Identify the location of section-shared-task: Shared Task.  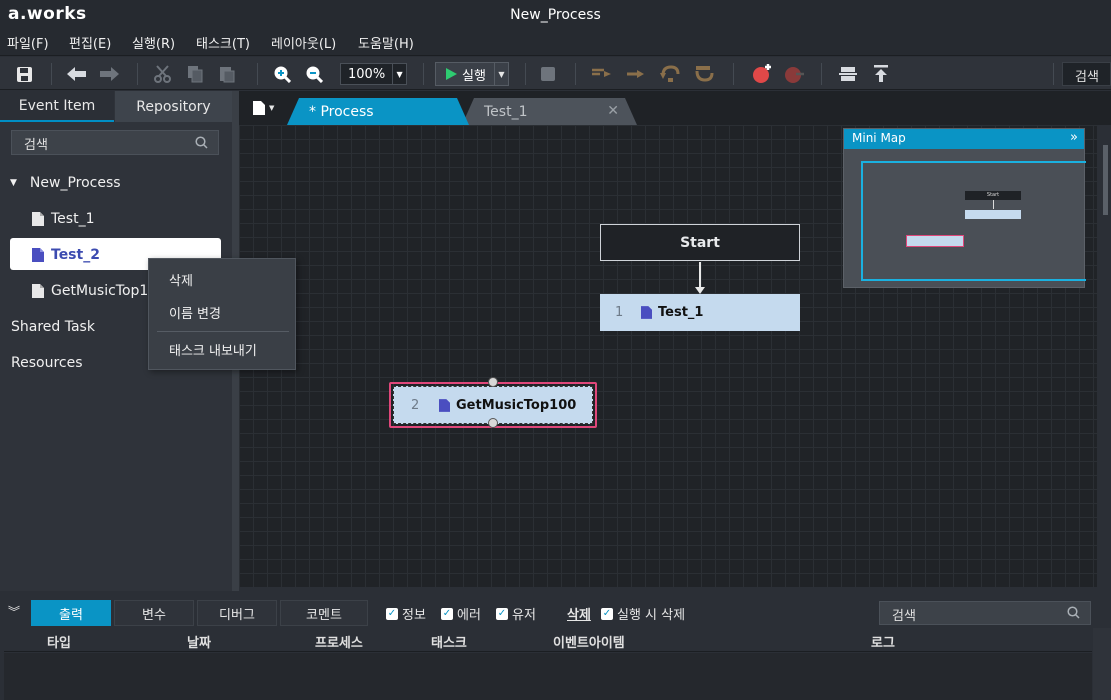
(53, 327).